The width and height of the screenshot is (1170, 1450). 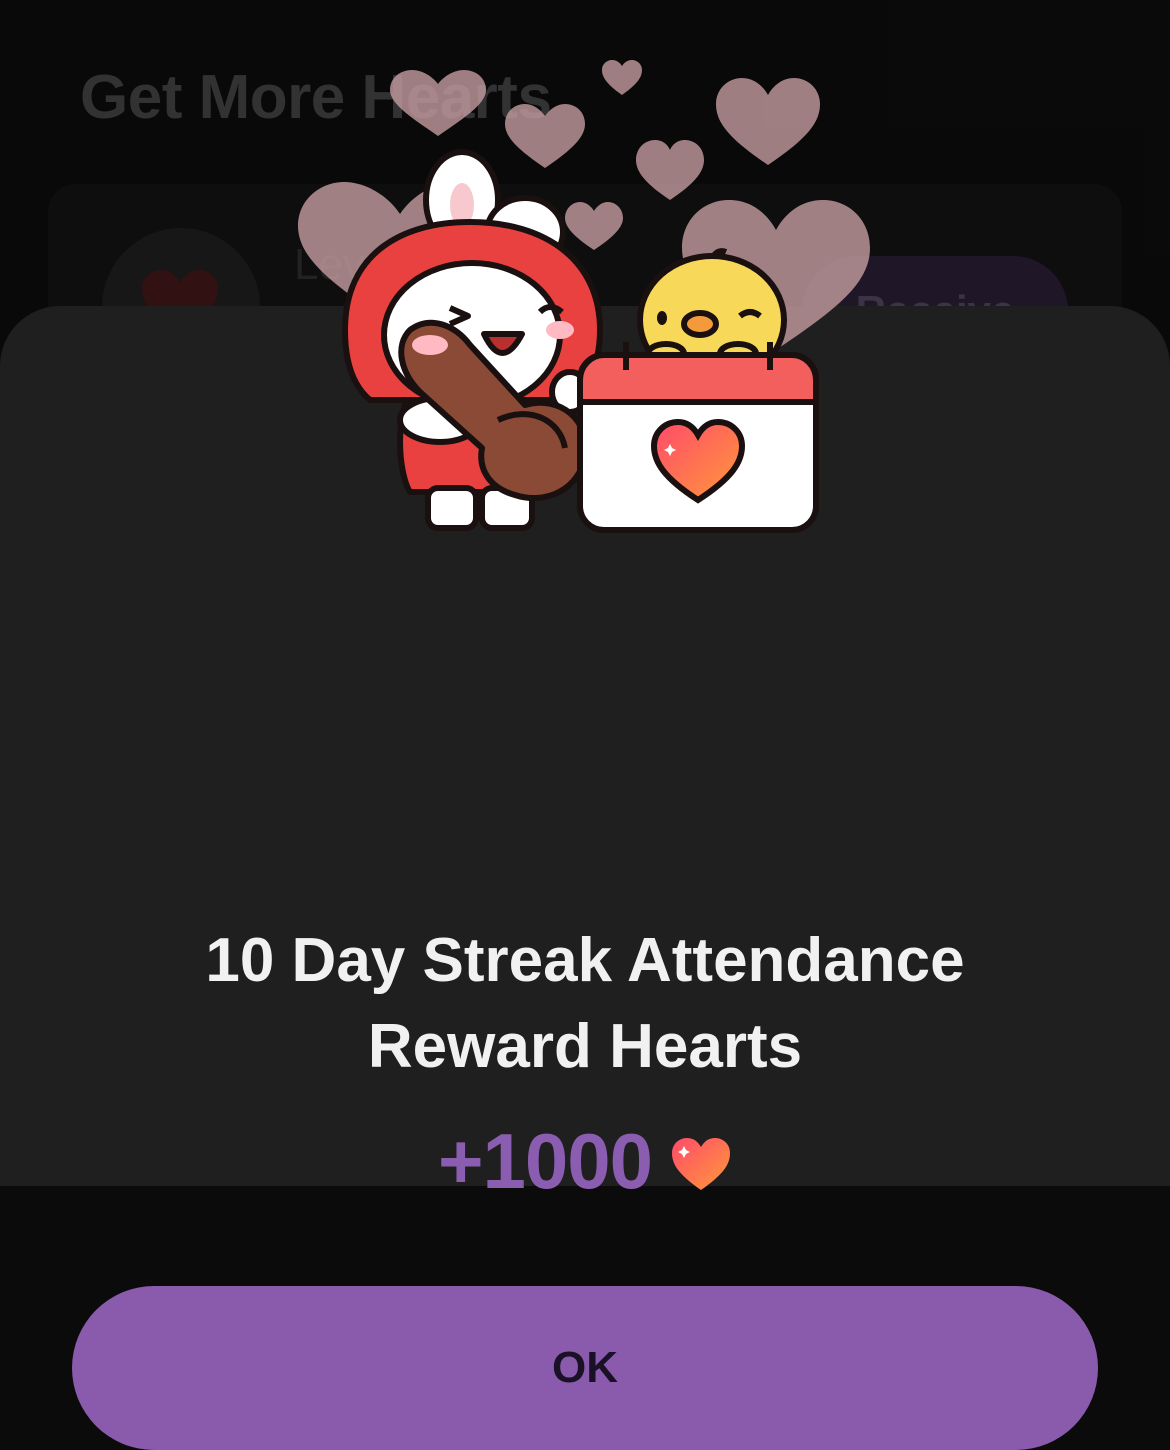 I want to click on reward-amount: +1000, so click(x=545, y=1161).